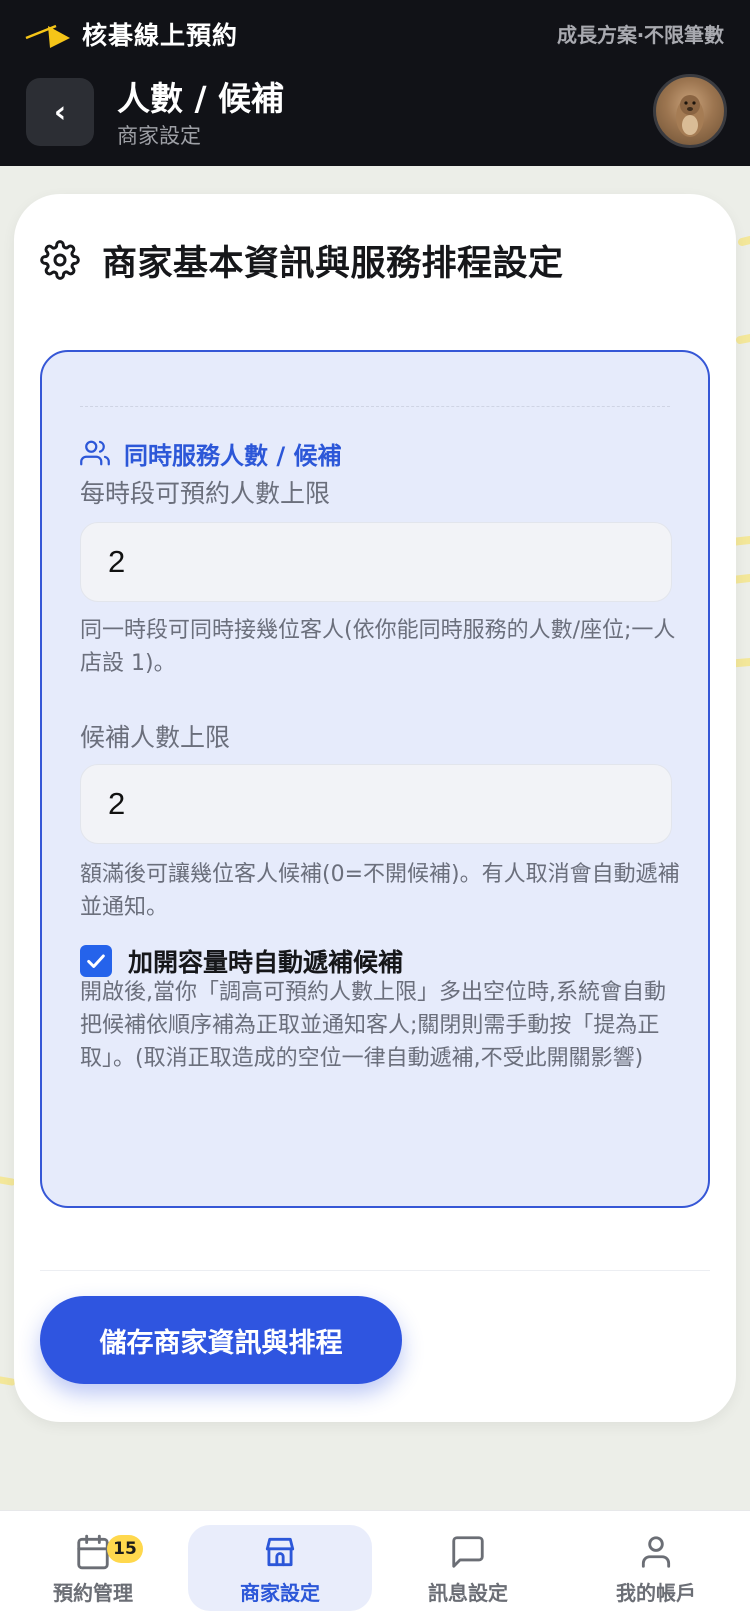 This screenshot has width=750, height=1624. I want to click on avatar, so click(690, 111).